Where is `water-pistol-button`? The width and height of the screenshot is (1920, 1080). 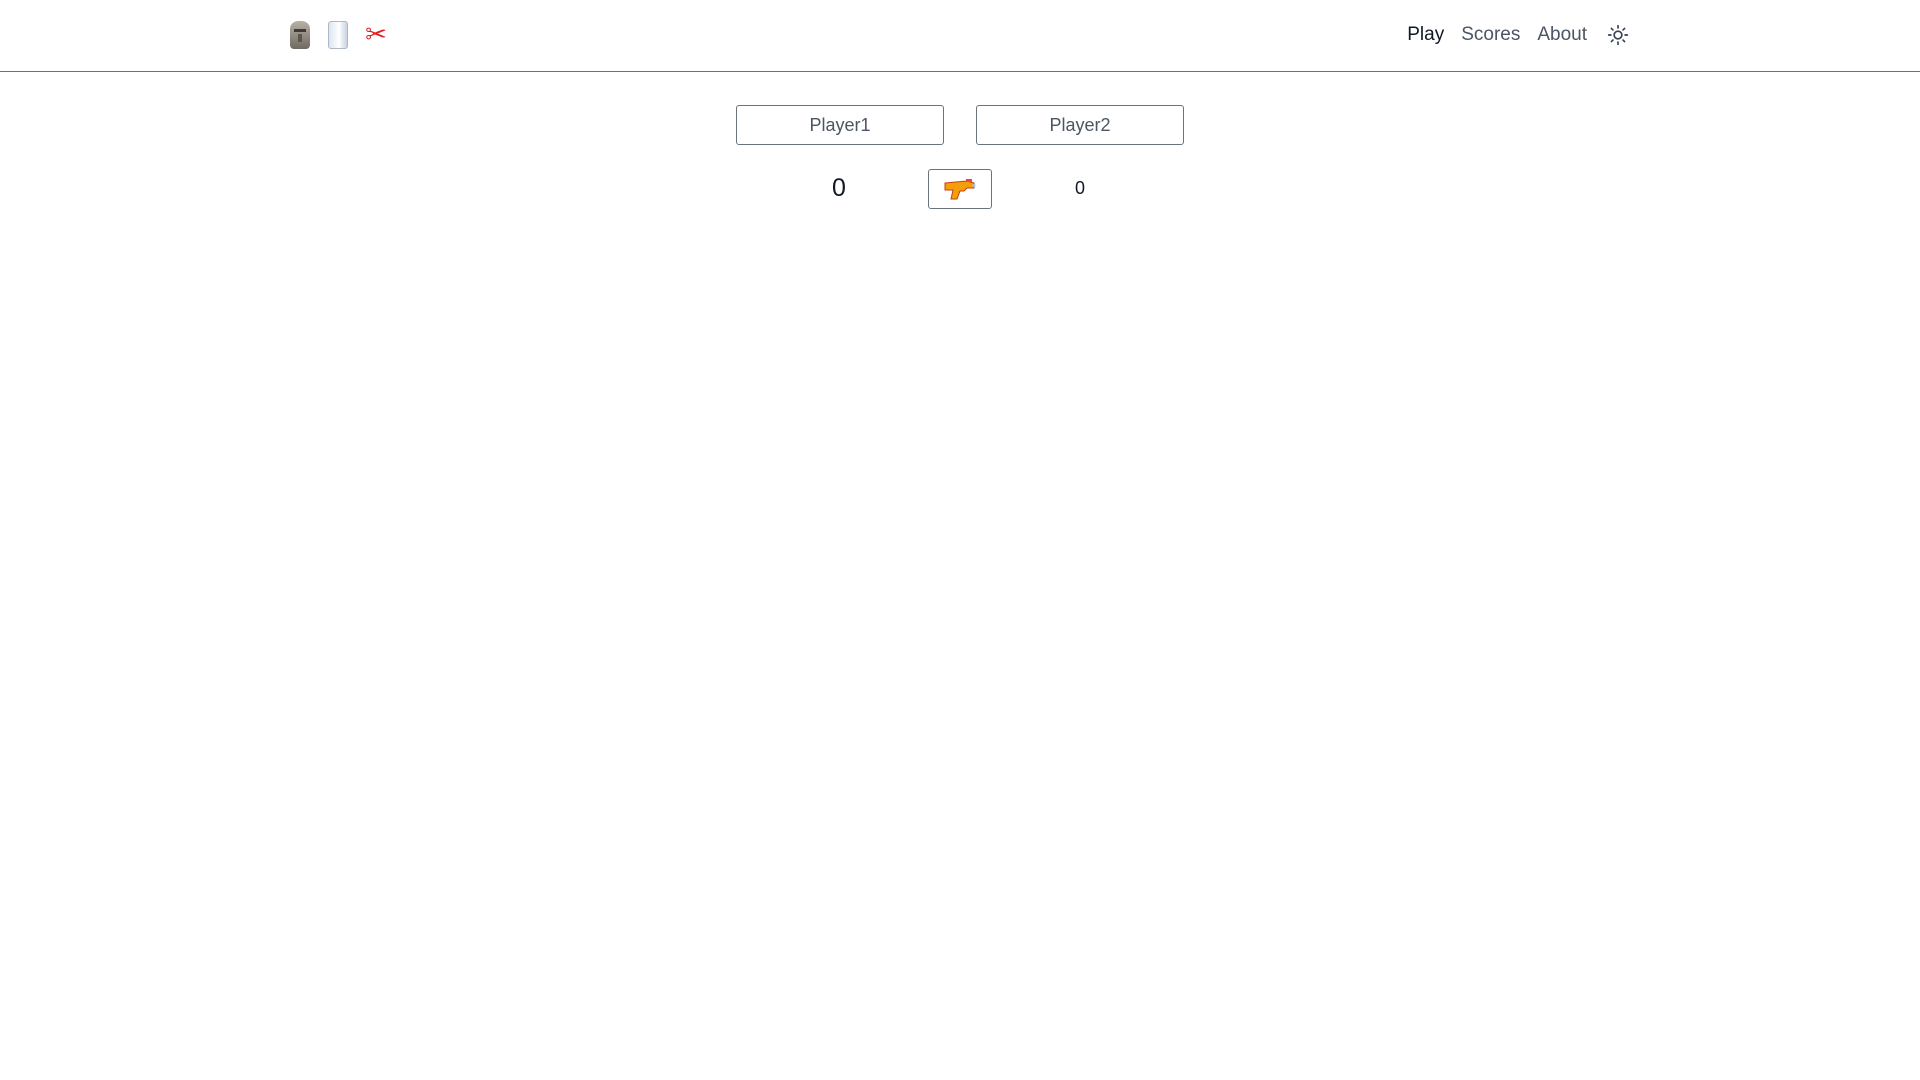 water-pistol-button is located at coordinates (960, 189).